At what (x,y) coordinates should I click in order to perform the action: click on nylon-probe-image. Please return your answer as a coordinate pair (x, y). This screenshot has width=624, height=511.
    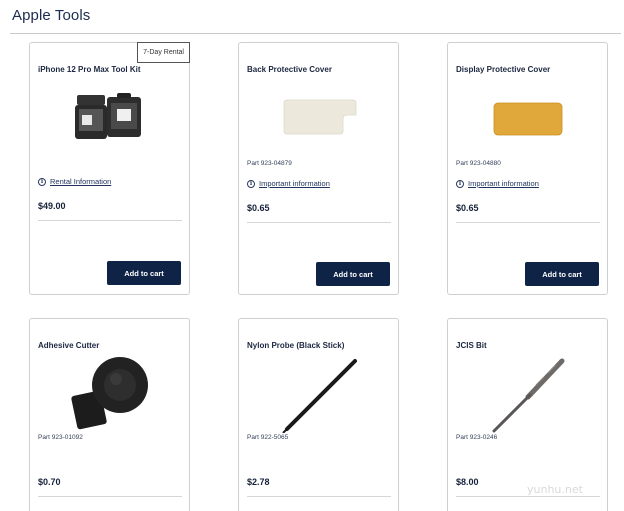
    Looking at the image, I should click on (318, 395).